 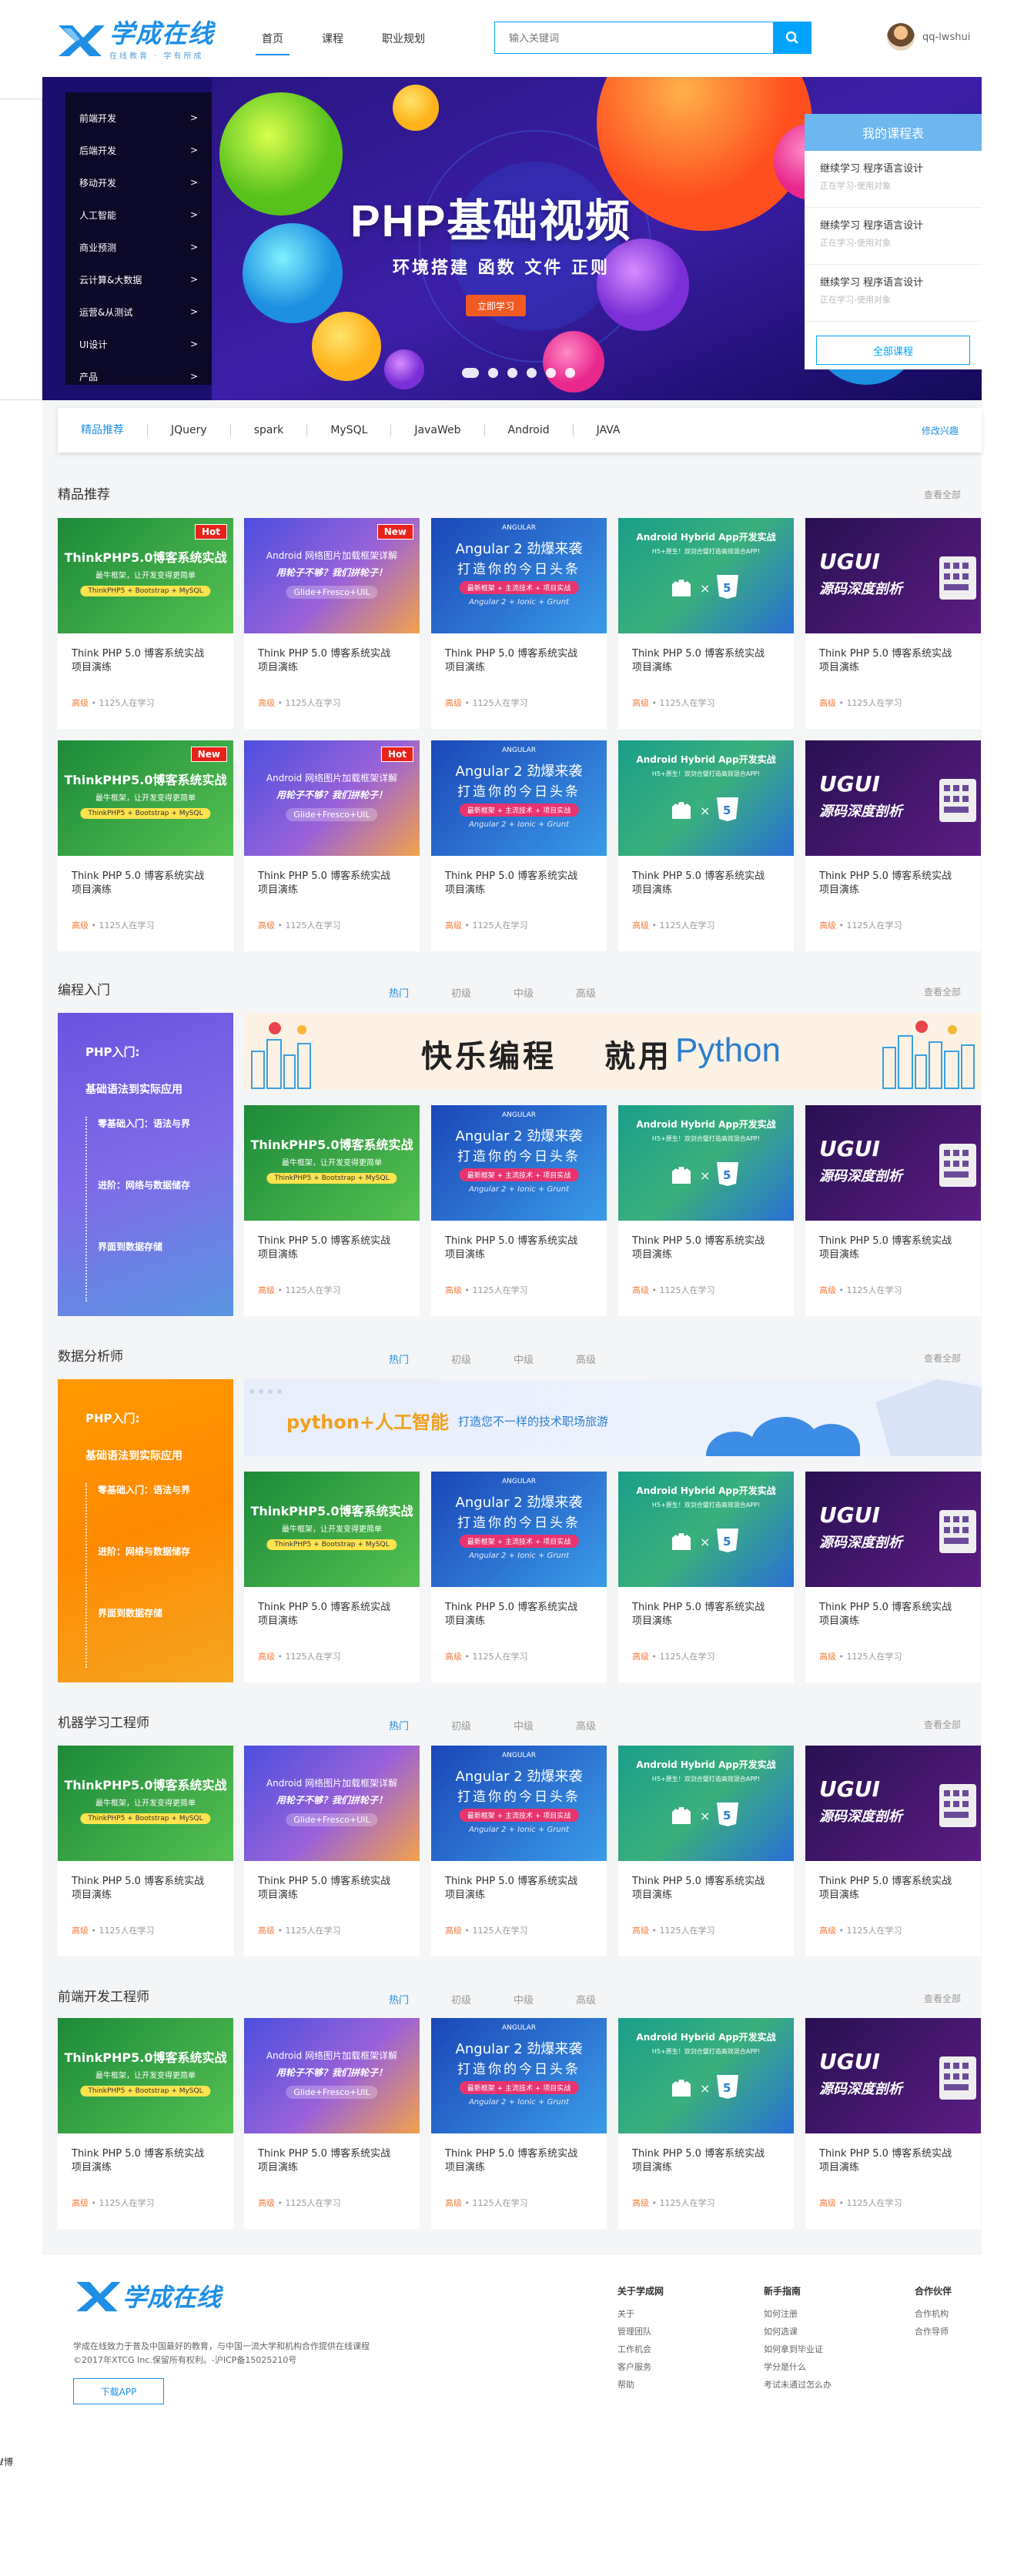 I want to click on footer-link: 客户服务, so click(x=640, y=2367).